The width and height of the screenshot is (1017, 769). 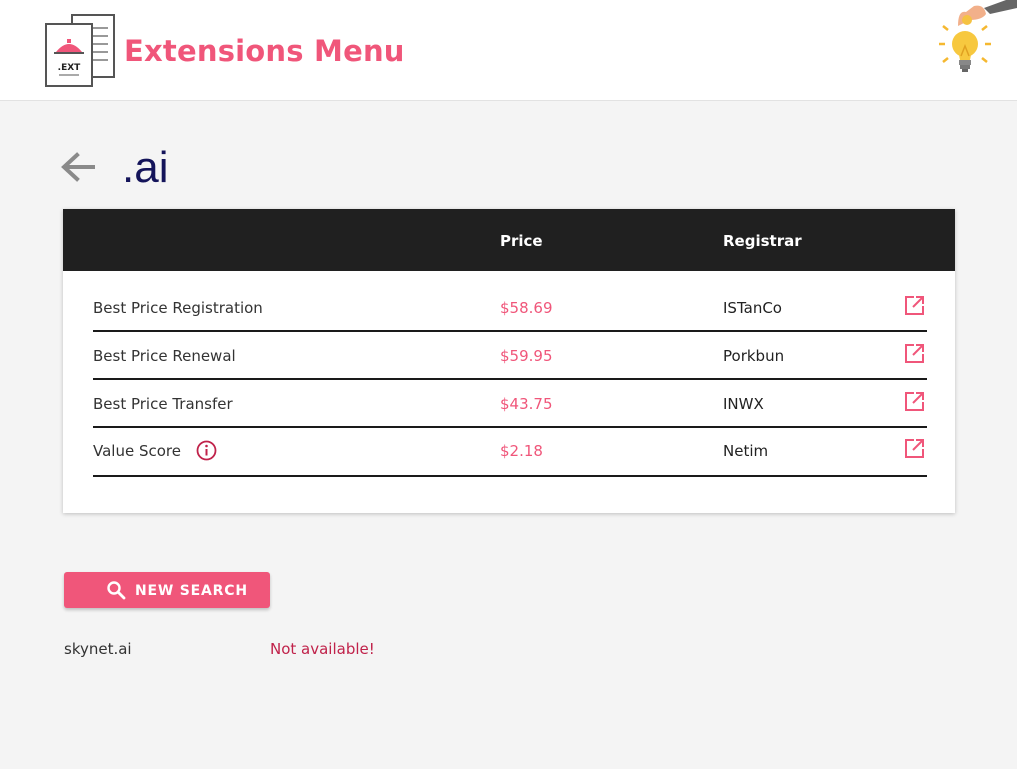 What do you see at coordinates (526, 308) in the screenshot?
I see `row-price: $58.69` at bounding box center [526, 308].